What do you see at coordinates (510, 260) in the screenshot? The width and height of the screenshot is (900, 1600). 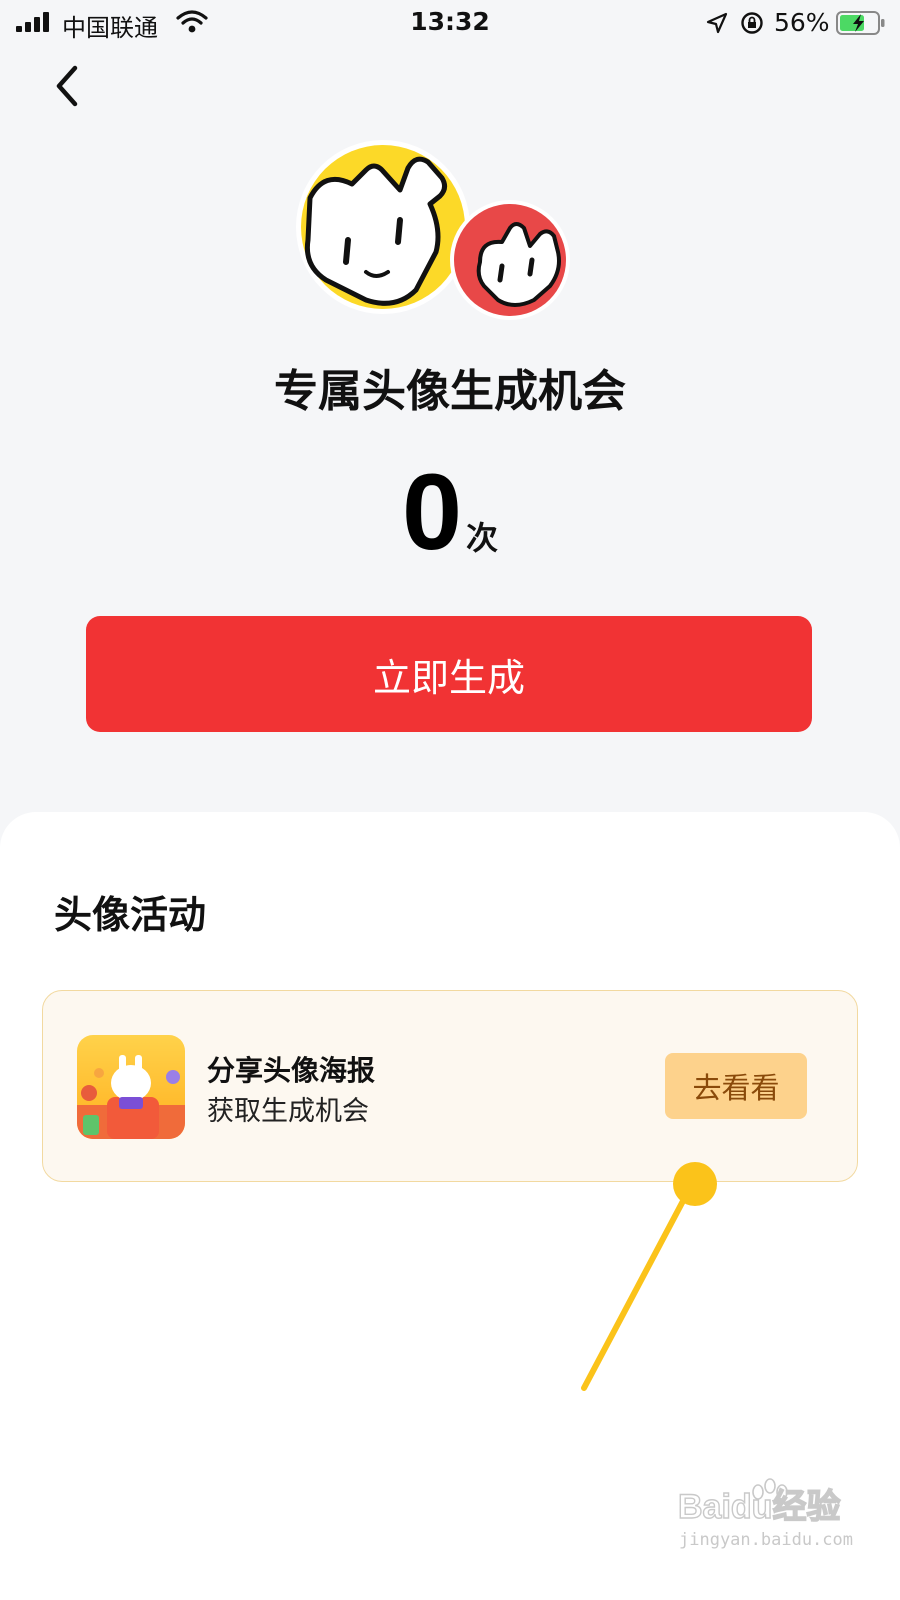 I see `avatar-sample-red` at bounding box center [510, 260].